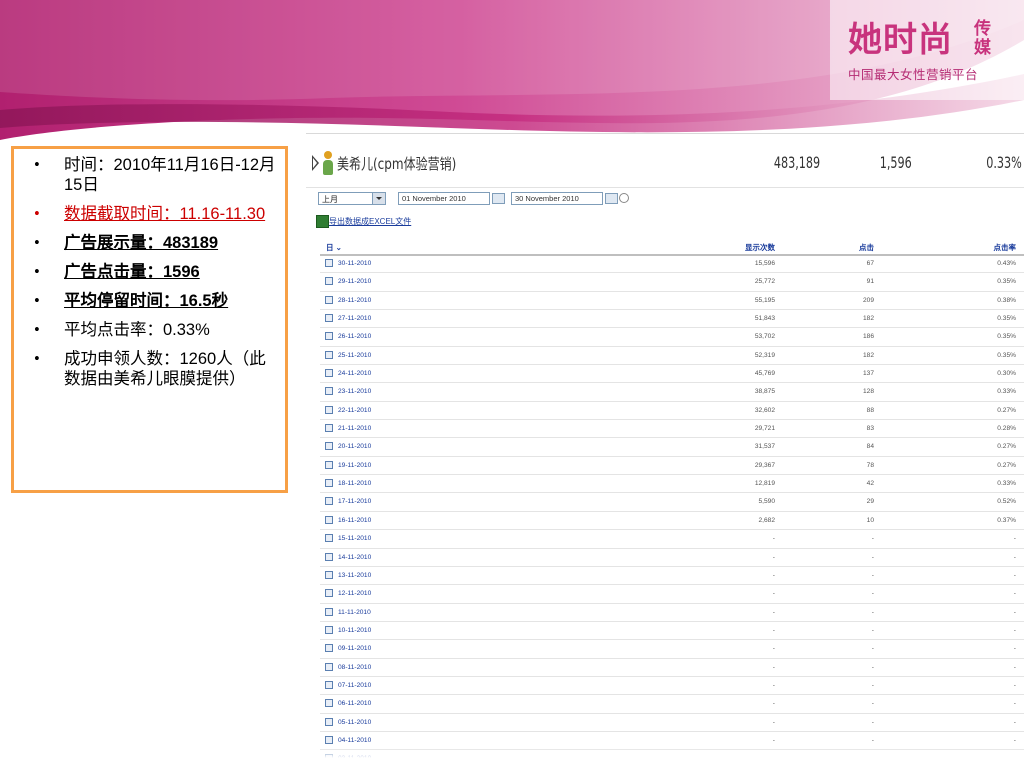  What do you see at coordinates (354, 648) in the screenshot?
I see `row-date-link: 09-11-2010` at bounding box center [354, 648].